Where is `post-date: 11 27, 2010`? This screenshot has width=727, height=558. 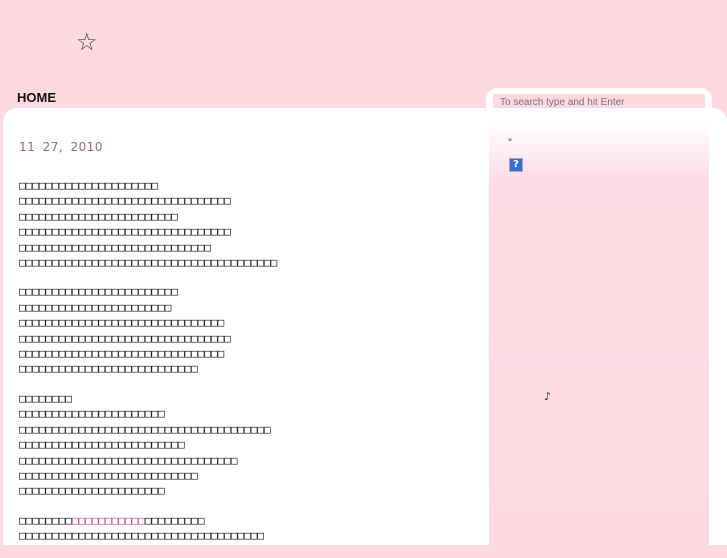 post-date: 11 27, 2010 is located at coordinates (61, 147).